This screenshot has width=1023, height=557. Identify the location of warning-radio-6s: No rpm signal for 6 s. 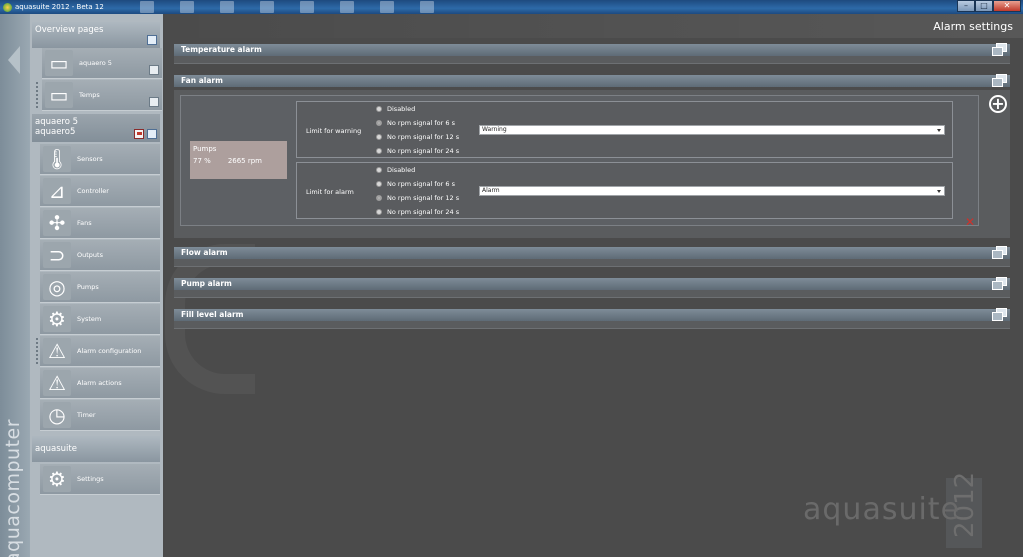
(415, 123).